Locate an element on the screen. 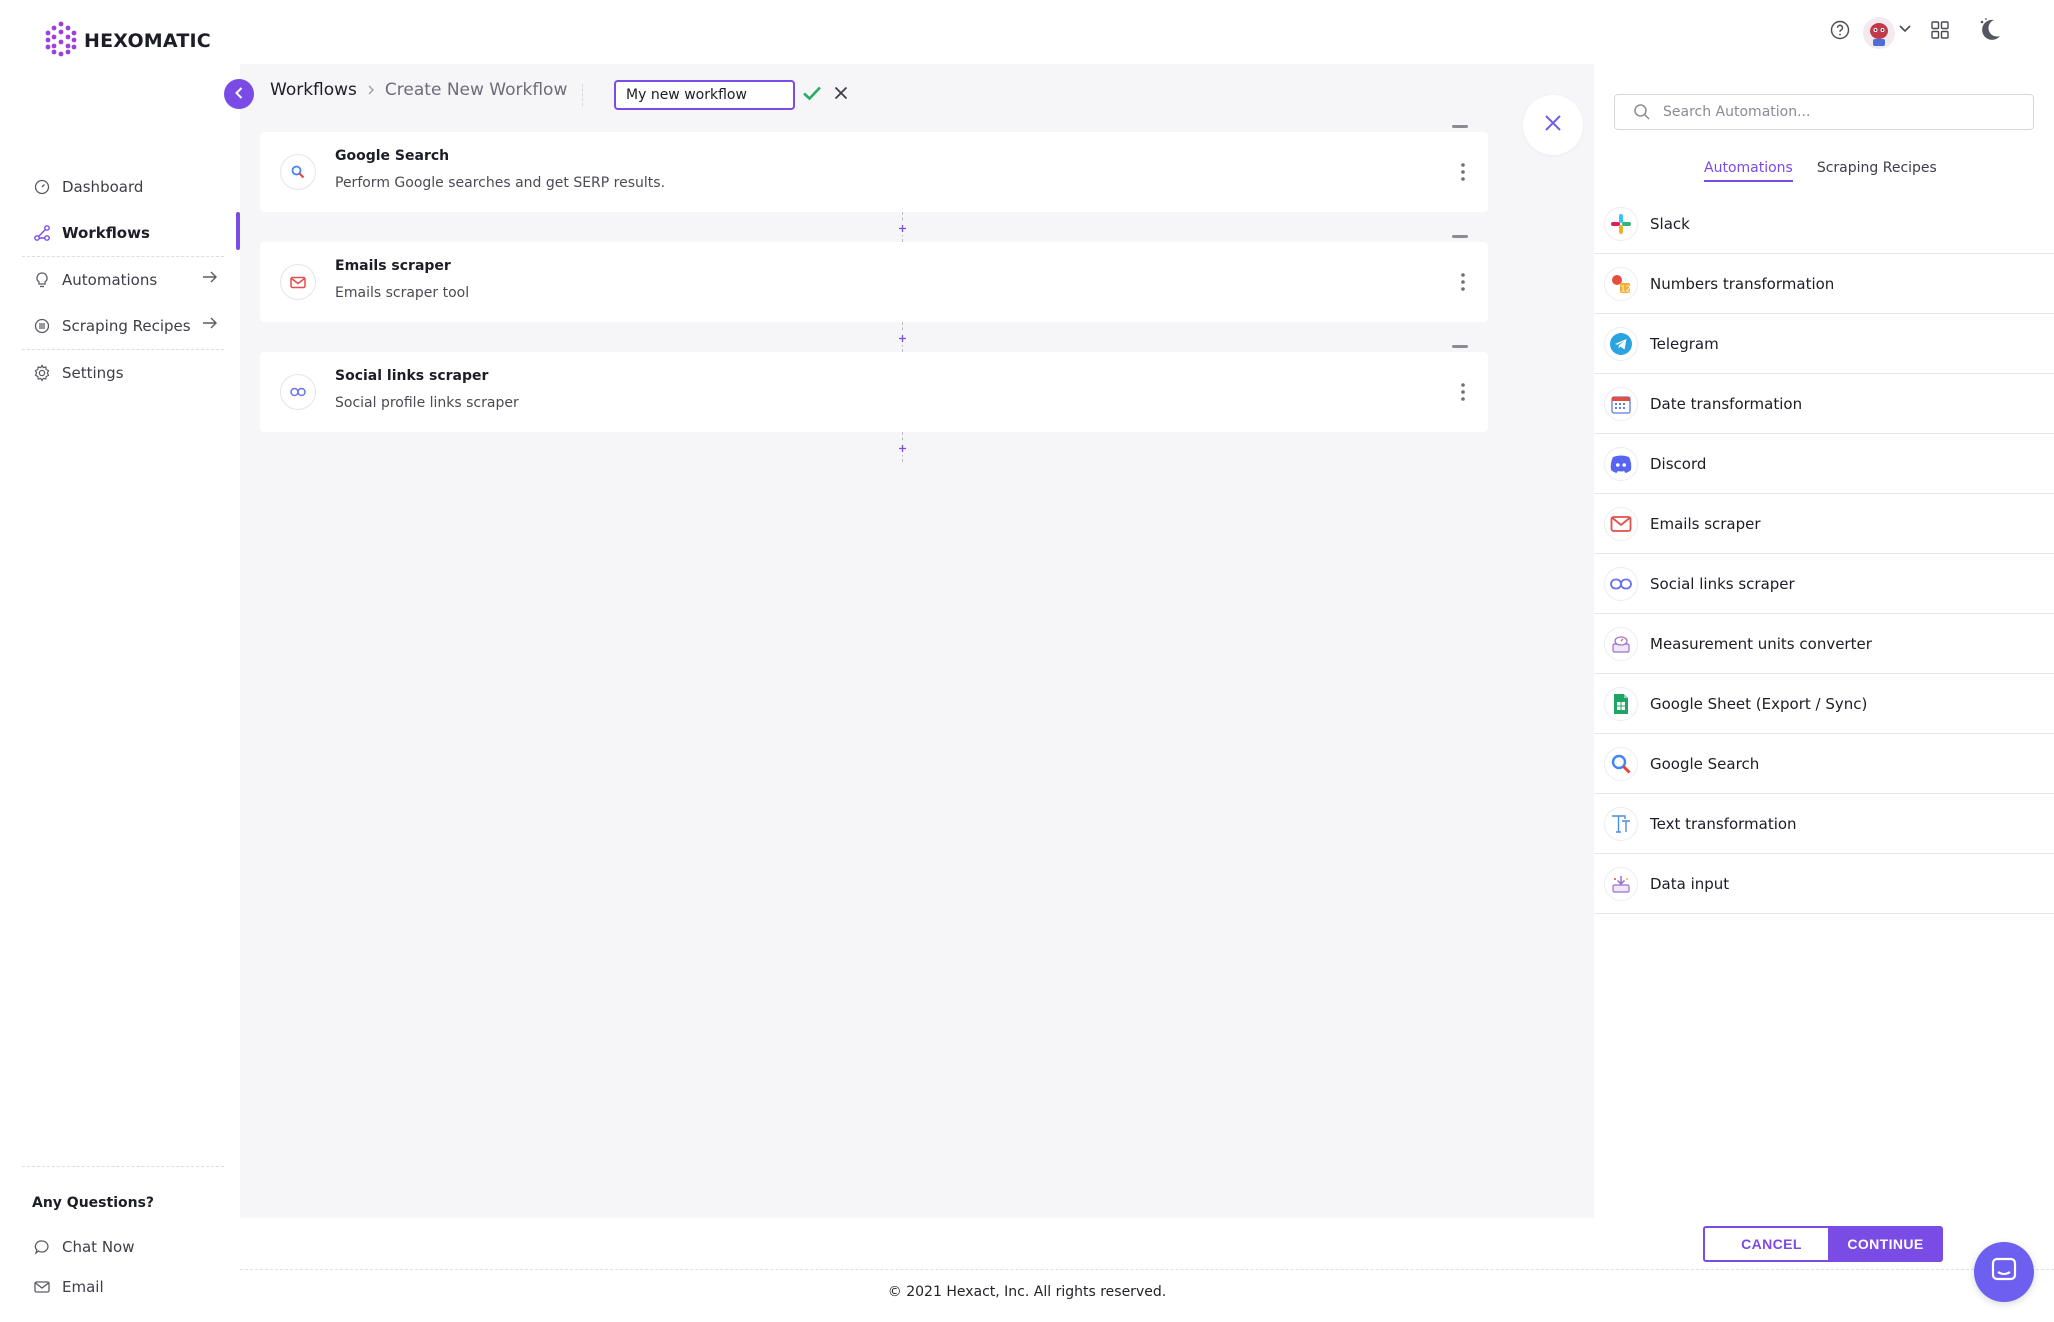  automation-search is located at coordinates (1824, 112).